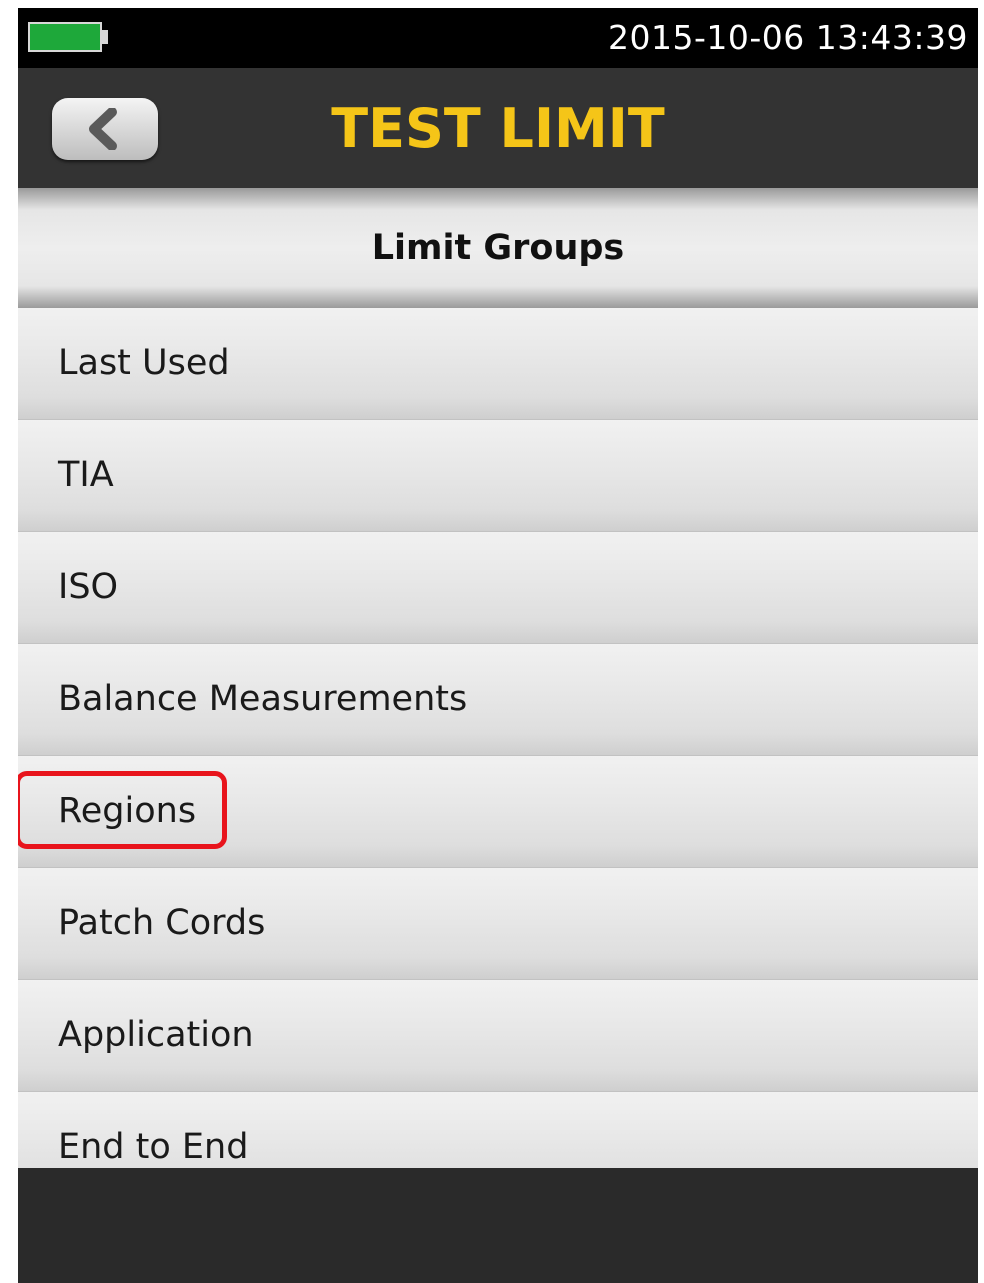  Describe the element at coordinates (88, 587) in the screenshot. I see `list-item-label: ISO` at that location.